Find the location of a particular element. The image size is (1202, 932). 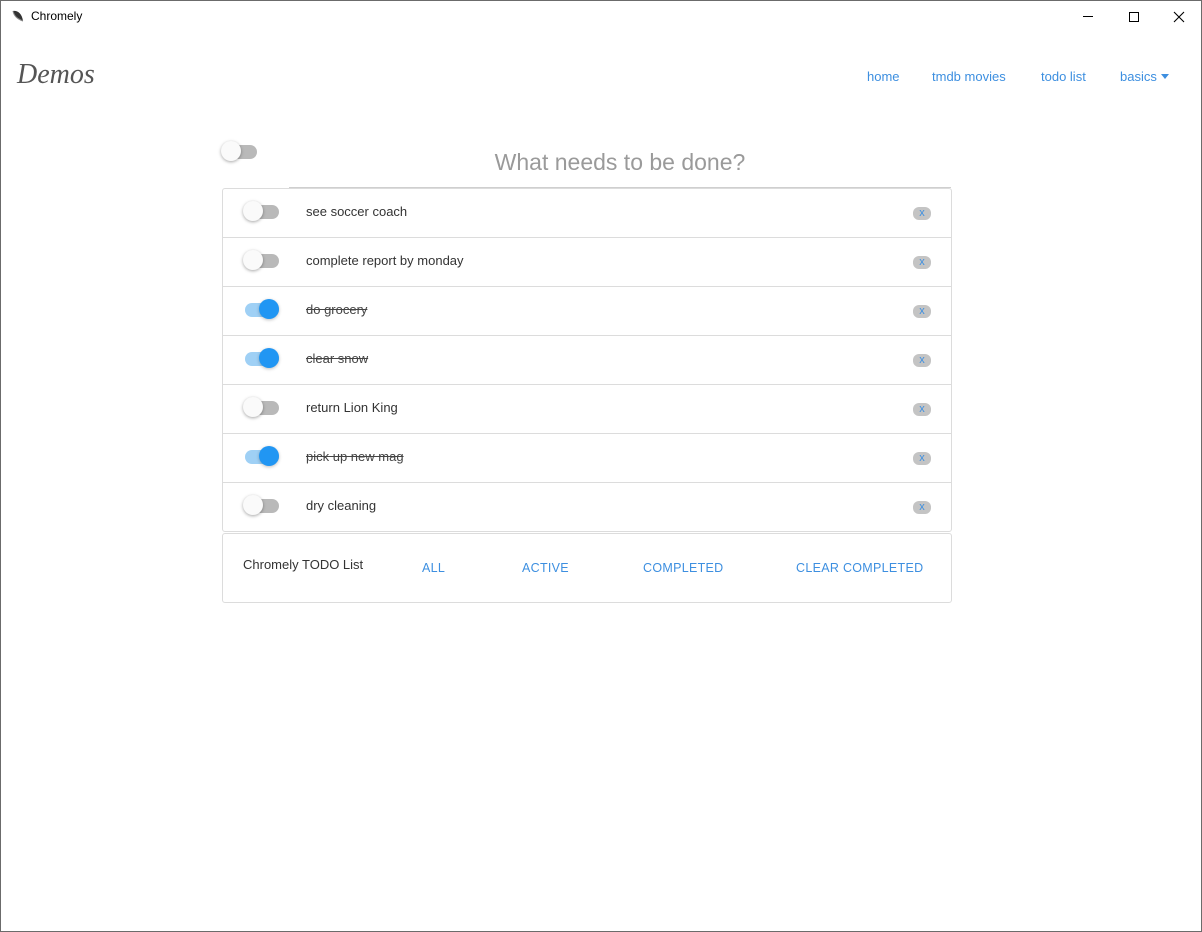

nav-dropdown-basics: basics is located at coordinates (1144, 76).